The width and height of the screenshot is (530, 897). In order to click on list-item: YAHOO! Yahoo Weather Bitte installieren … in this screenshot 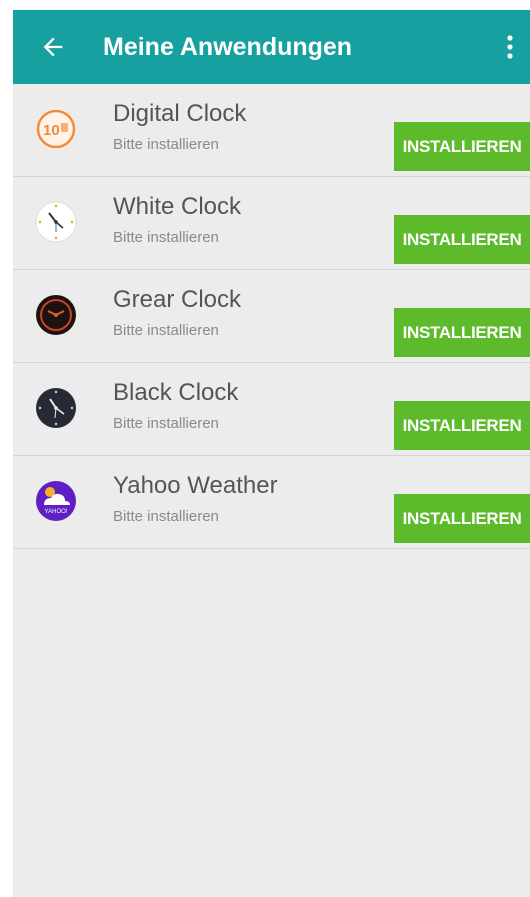, I will do `click(271, 502)`.